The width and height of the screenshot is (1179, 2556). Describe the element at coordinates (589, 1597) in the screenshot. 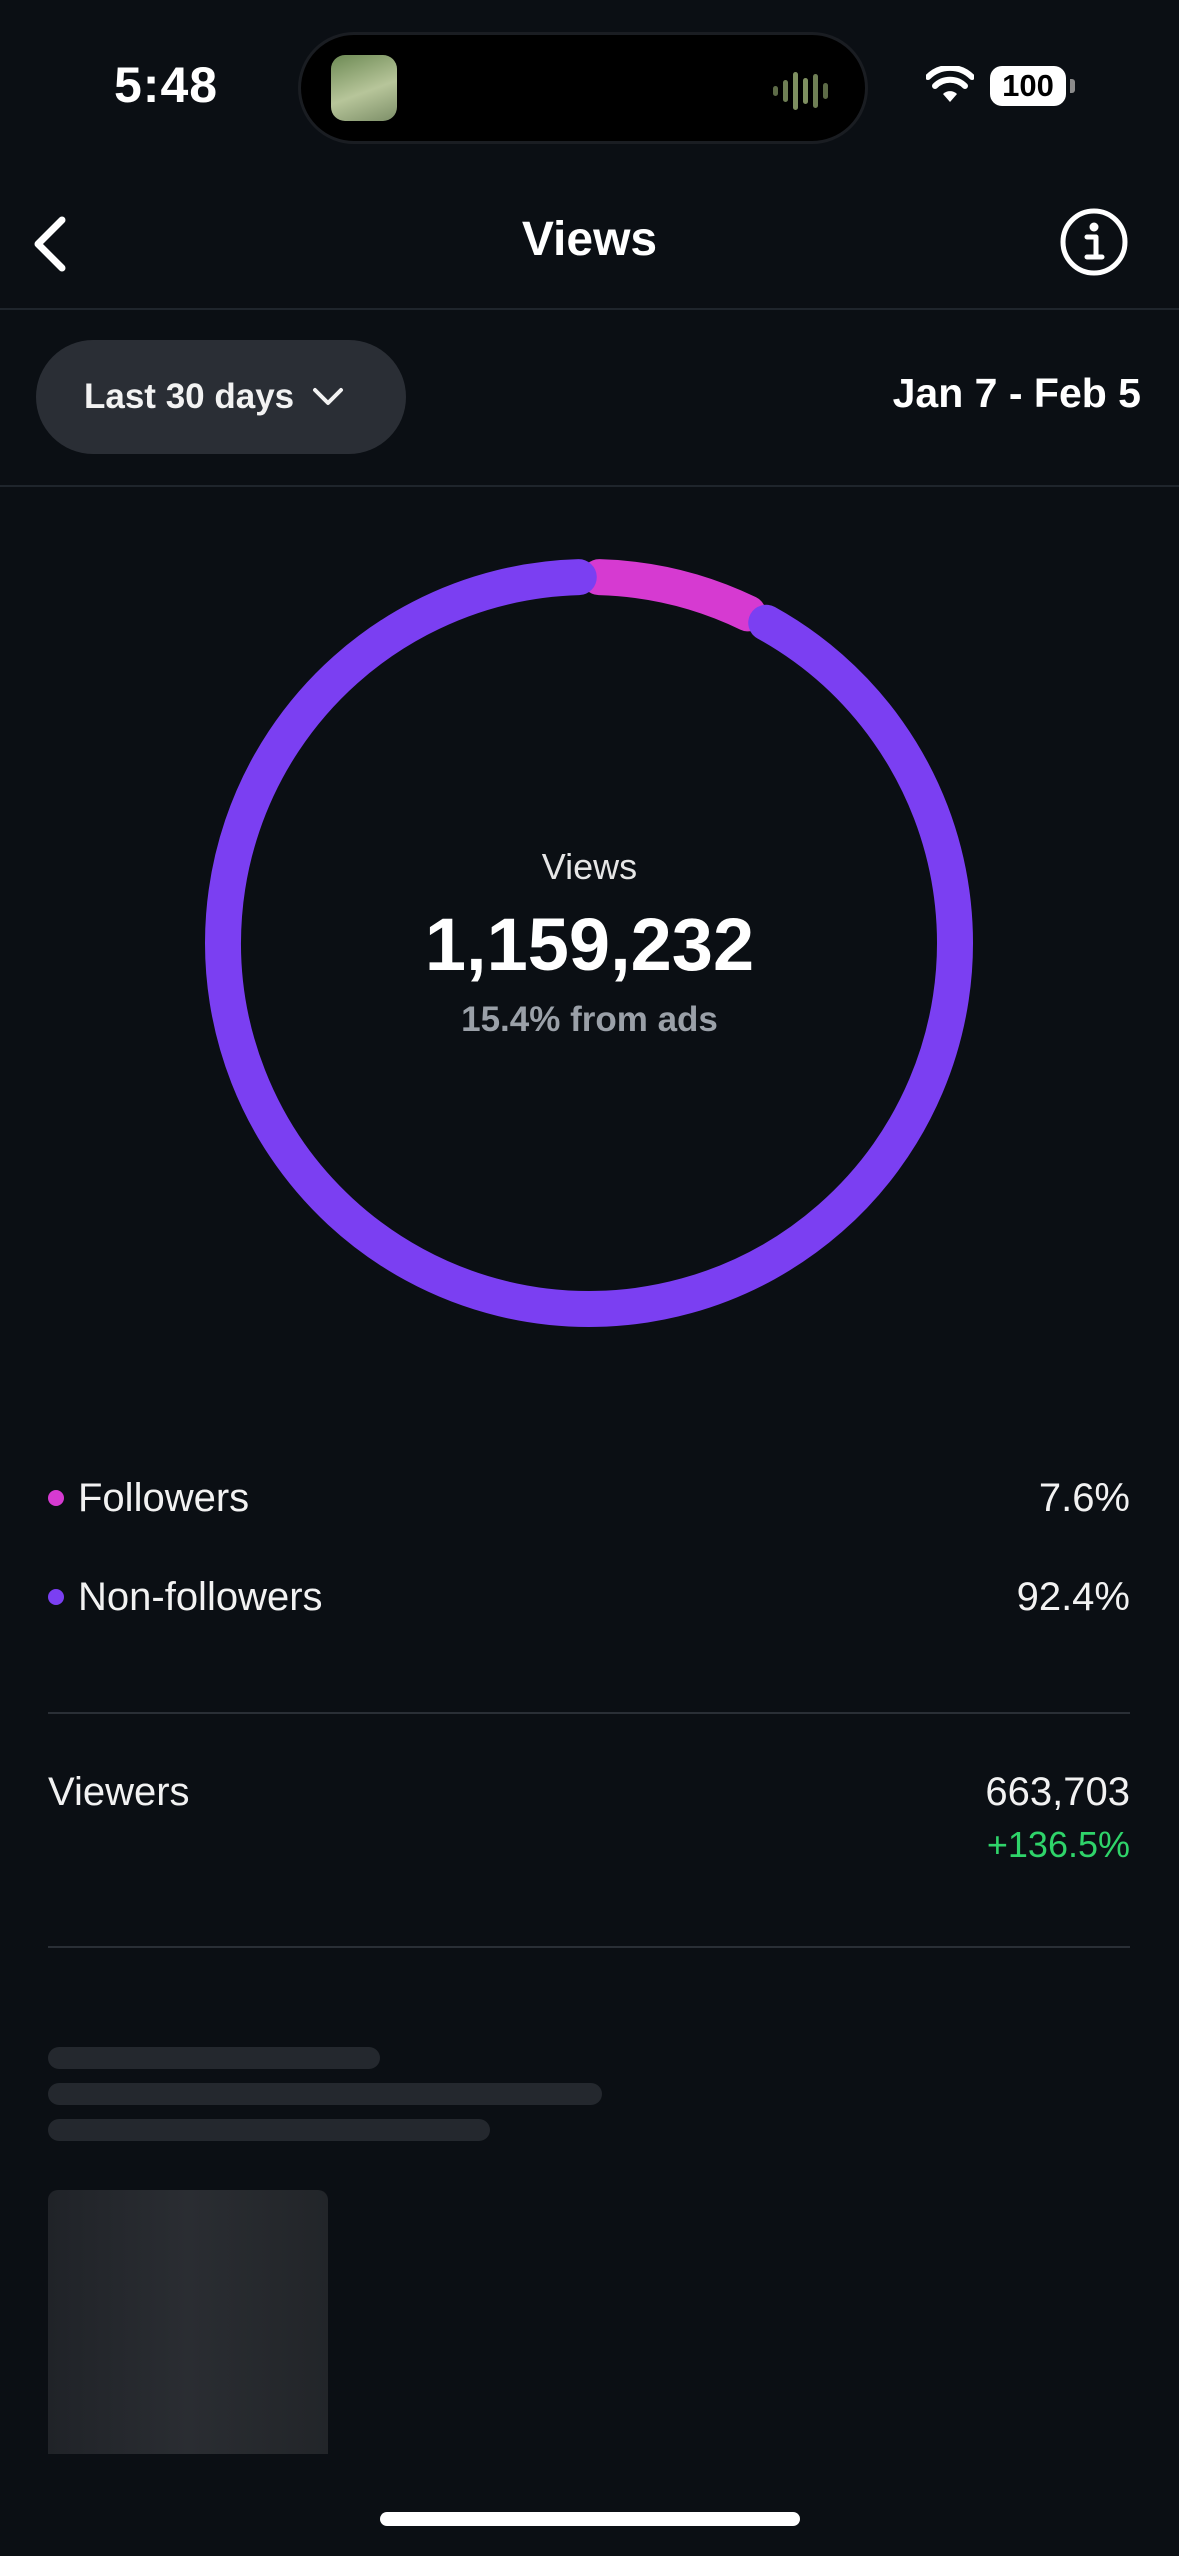

I see `legend-item-non-followers: Non-followers 92.4%` at that location.